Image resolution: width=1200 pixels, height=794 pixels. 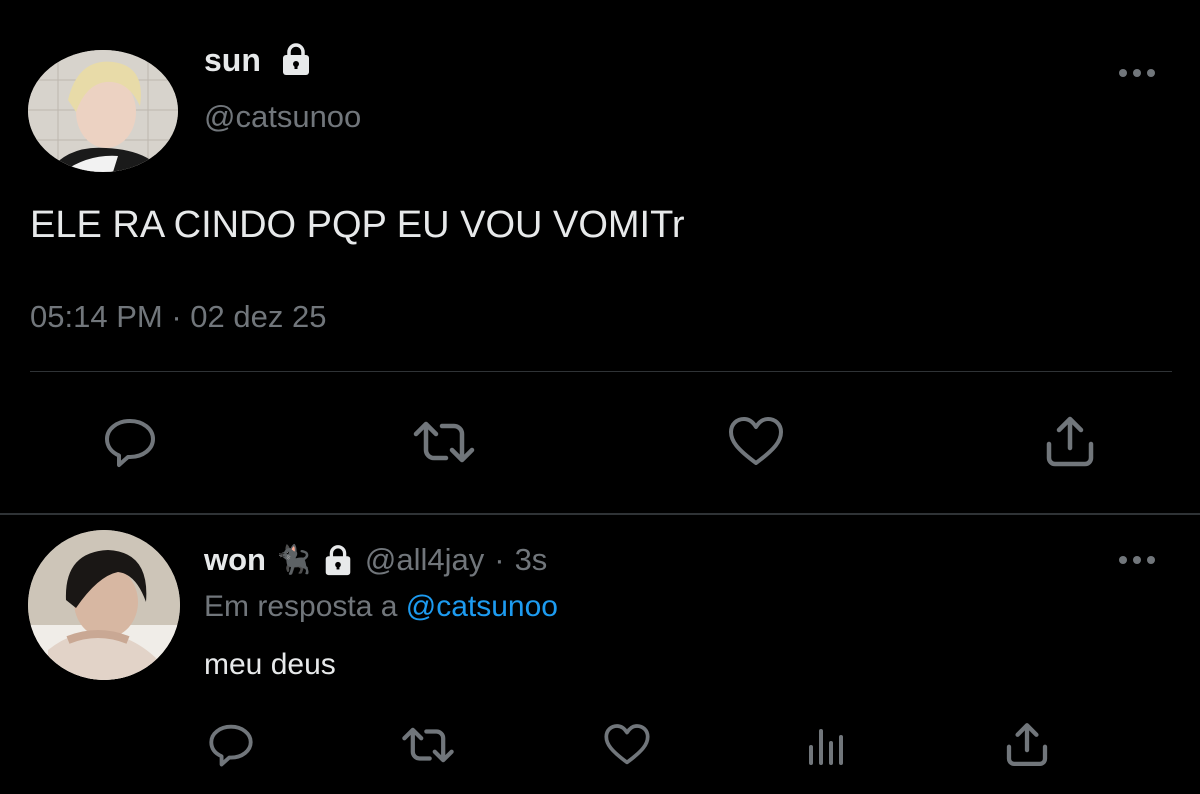 I want to click on tweet-date: 02 dez 25, so click(x=258, y=316).